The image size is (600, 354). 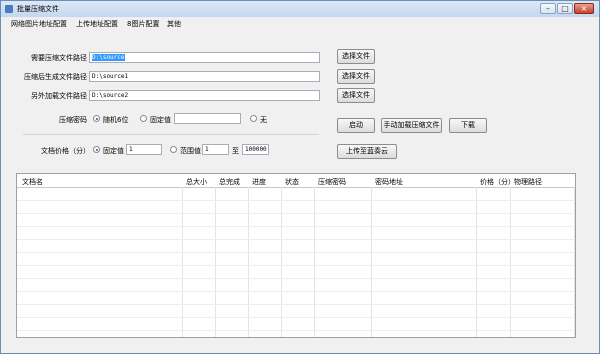 I want to click on price-max-input: 100000, so click(x=255, y=149).